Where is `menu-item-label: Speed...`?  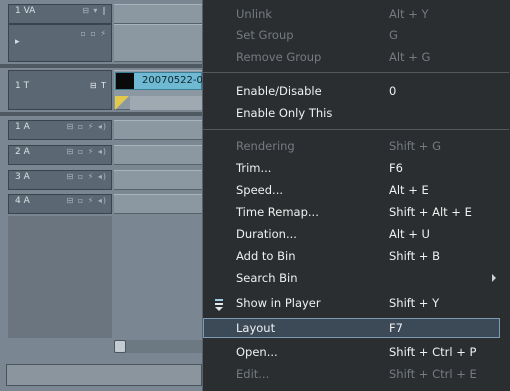
menu-item-label: Speed... is located at coordinates (260, 190).